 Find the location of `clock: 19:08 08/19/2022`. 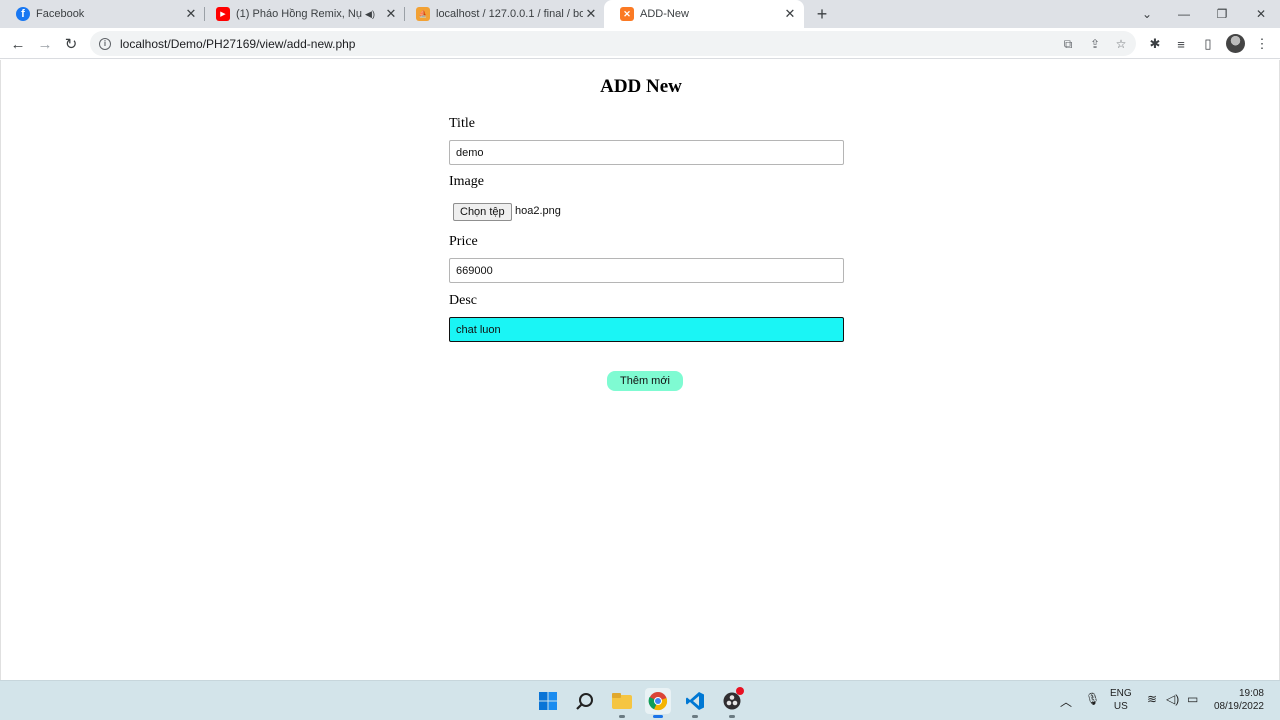

clock: 19:08 08/19/2022 is located at coordinates (1236, 700).